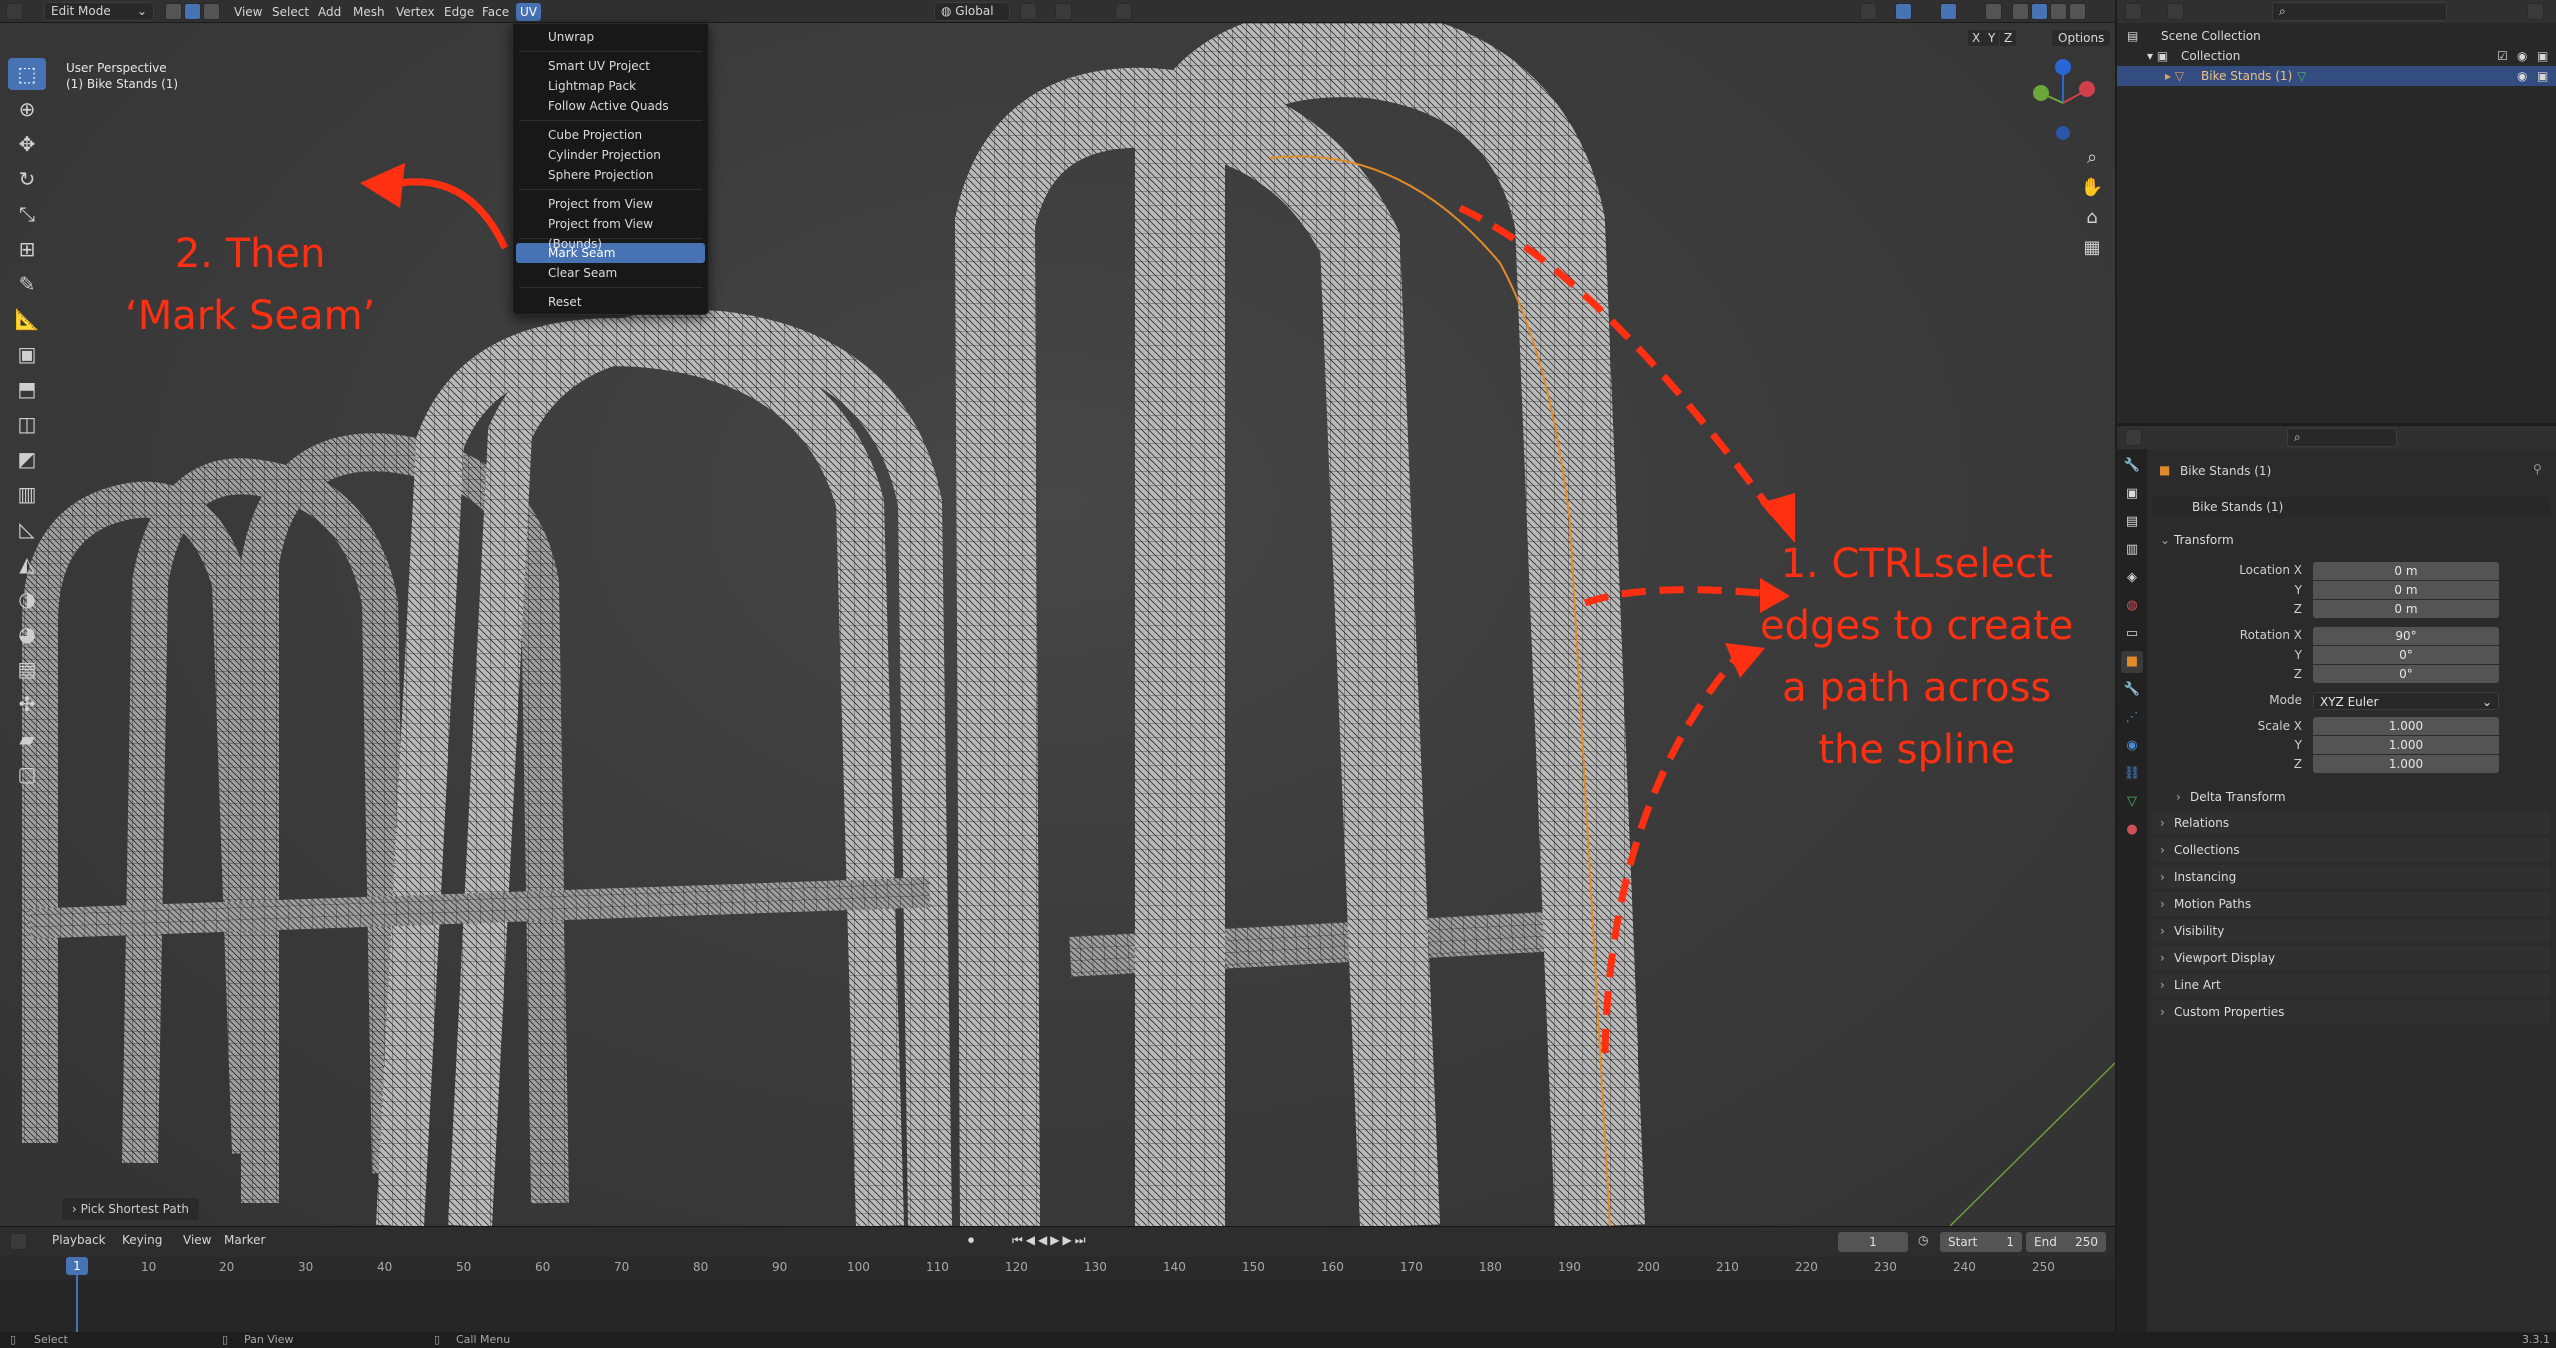 This screenshot has height=1348, width=2556. What do you see at coordinates (2058, 11) in the screenshot?
I see `shading-material-icon` at bounding box center [2058, 11].